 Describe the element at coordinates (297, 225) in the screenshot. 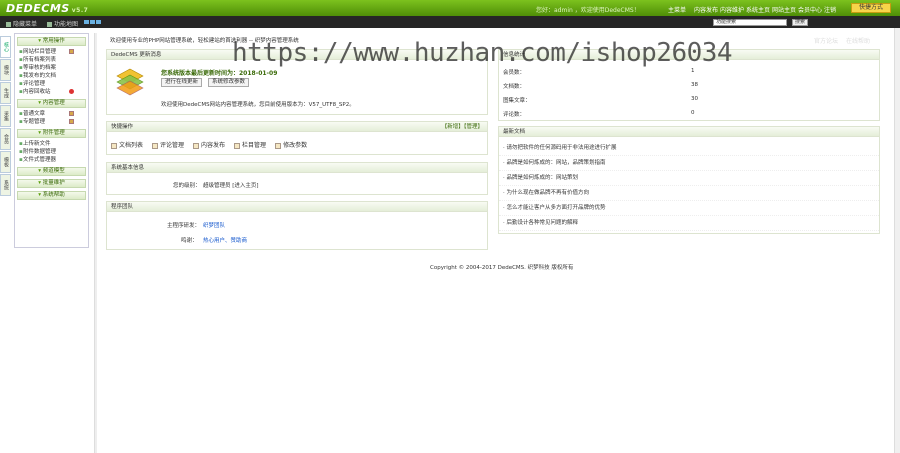

I see `dev-team-panel: 程序团队 主程序研发： 织梦团队 鸣谢： 热心用户、赞助商` at that location.